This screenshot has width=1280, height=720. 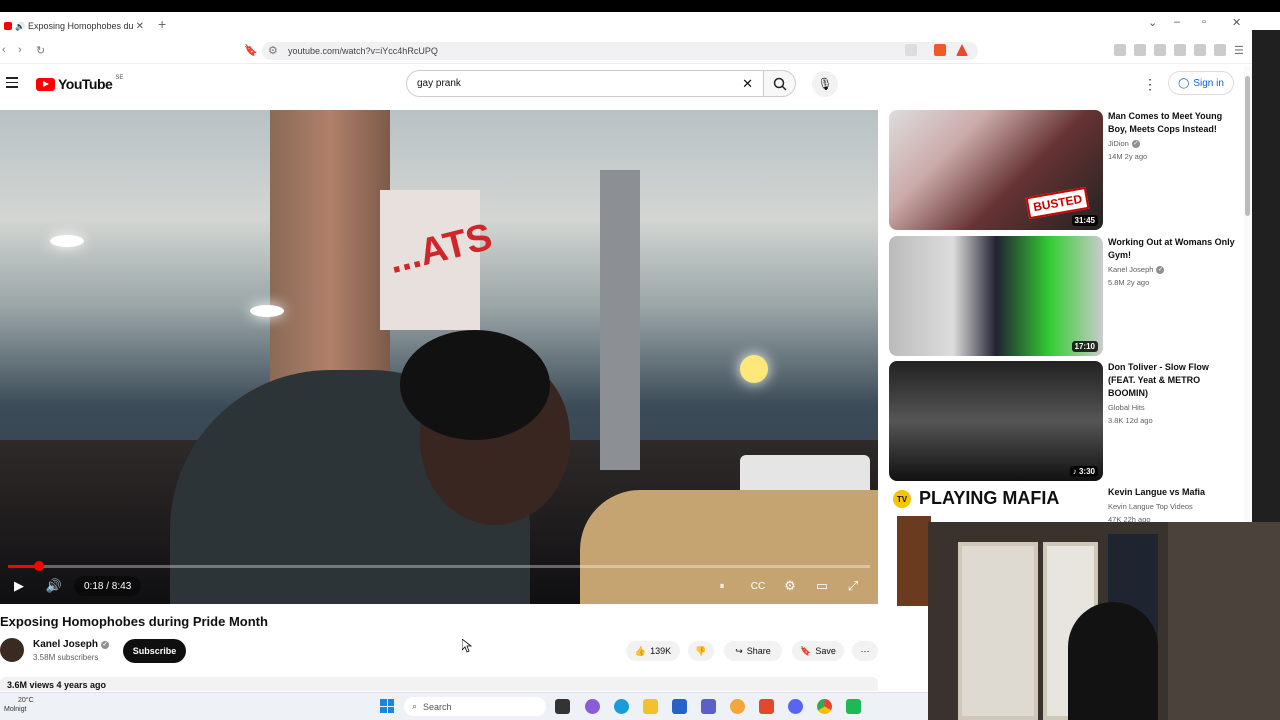 I want to click on maximize-button: ▫, so click(x=1204, y=22).